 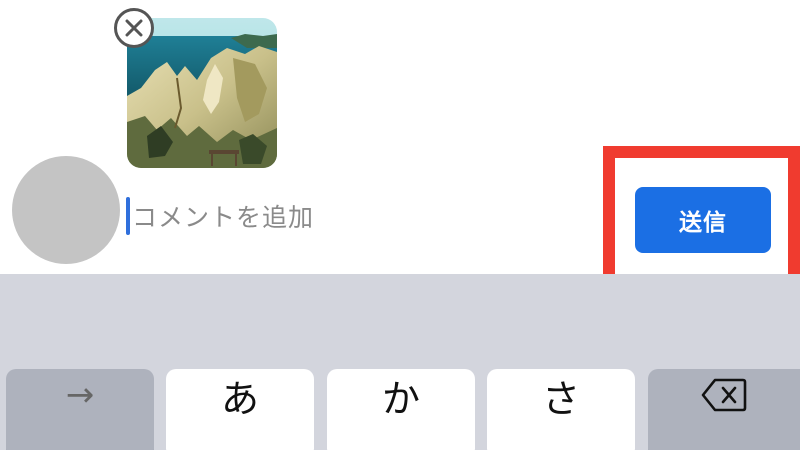 I want to click on key-label: さ, so click(x=560, y=398).